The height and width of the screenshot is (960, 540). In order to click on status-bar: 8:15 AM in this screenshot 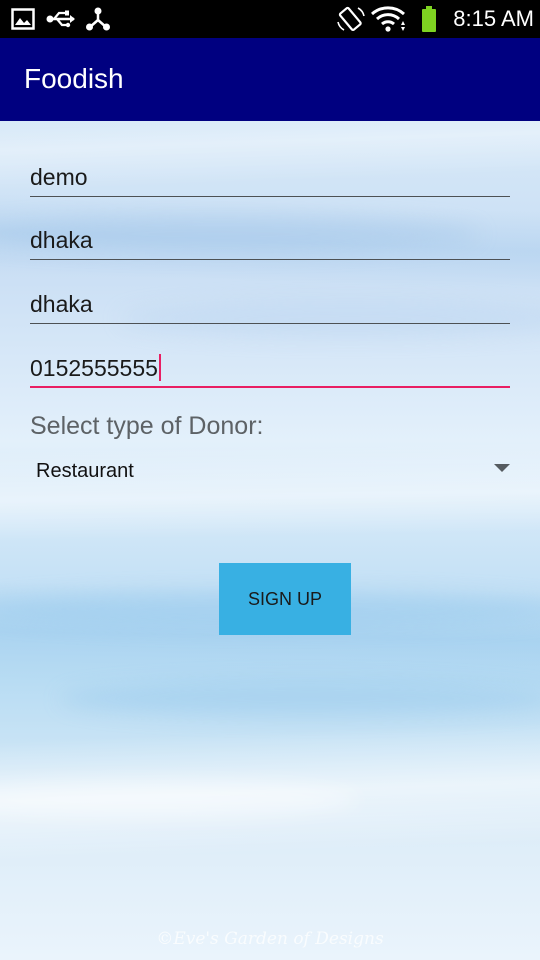, I will do `click(270, 19)`.